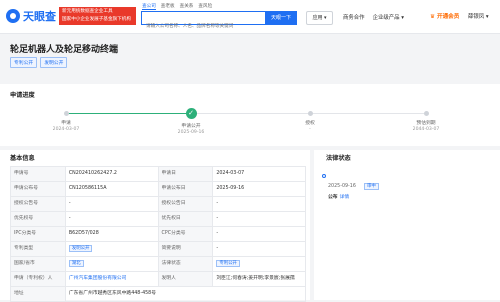 The width and height of the screenshot is (500, 302). What do you see at coordinates (177, 6) in the screenshot?
I see `search-tabs: 查公司 查老板 查关系 查风险` at bounding box center [177, 6].